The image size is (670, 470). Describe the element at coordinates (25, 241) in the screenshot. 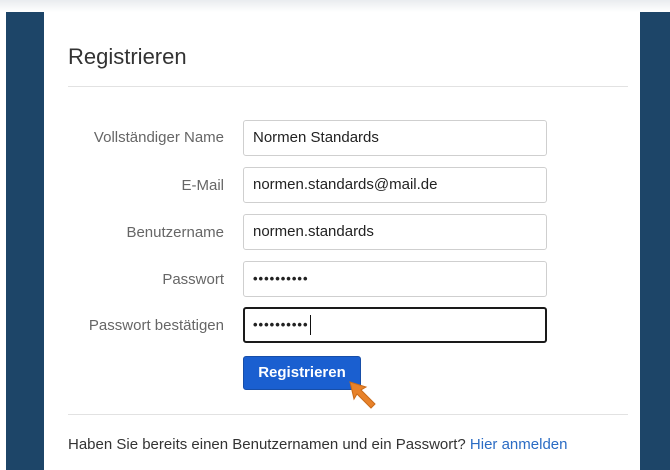

I see `left-background-strip` at that location.